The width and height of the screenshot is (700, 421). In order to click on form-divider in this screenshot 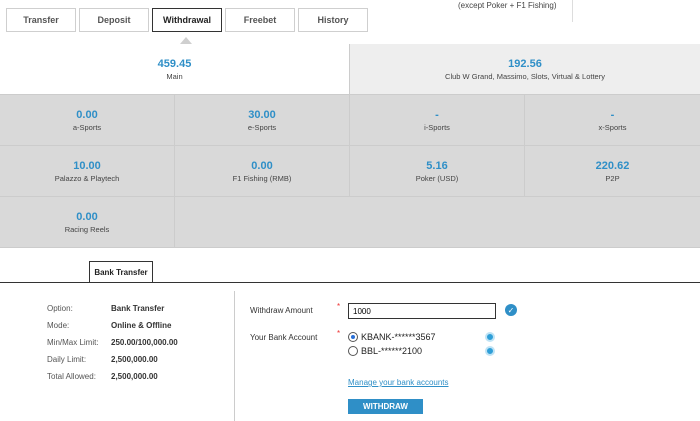, I will do `click(234, 356)`.